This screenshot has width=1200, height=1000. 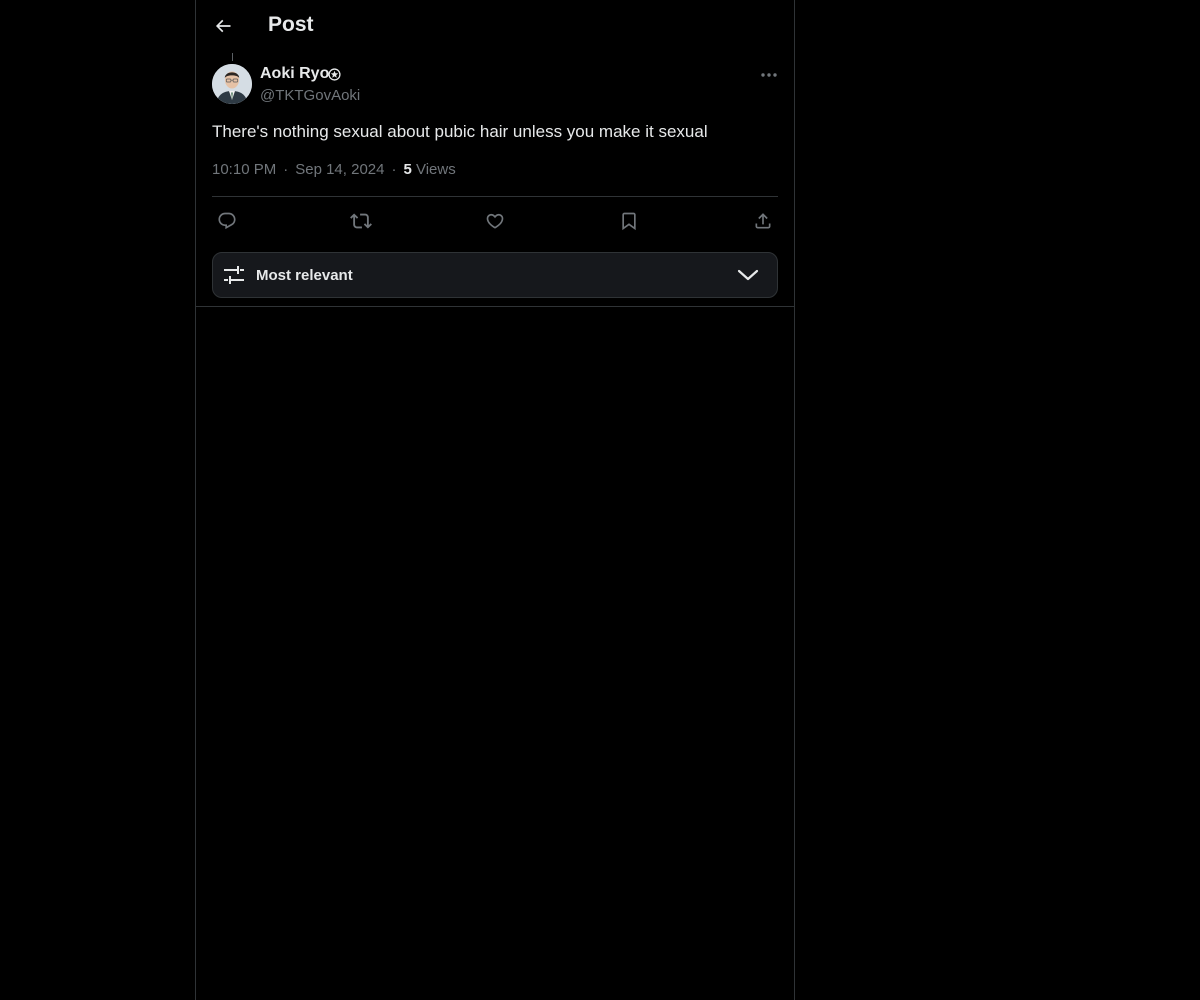 What do you see at coordinates (294, 74) in the screenshot?
I see `author-name: Aoki Ryo` at bounding box center [294, 74].